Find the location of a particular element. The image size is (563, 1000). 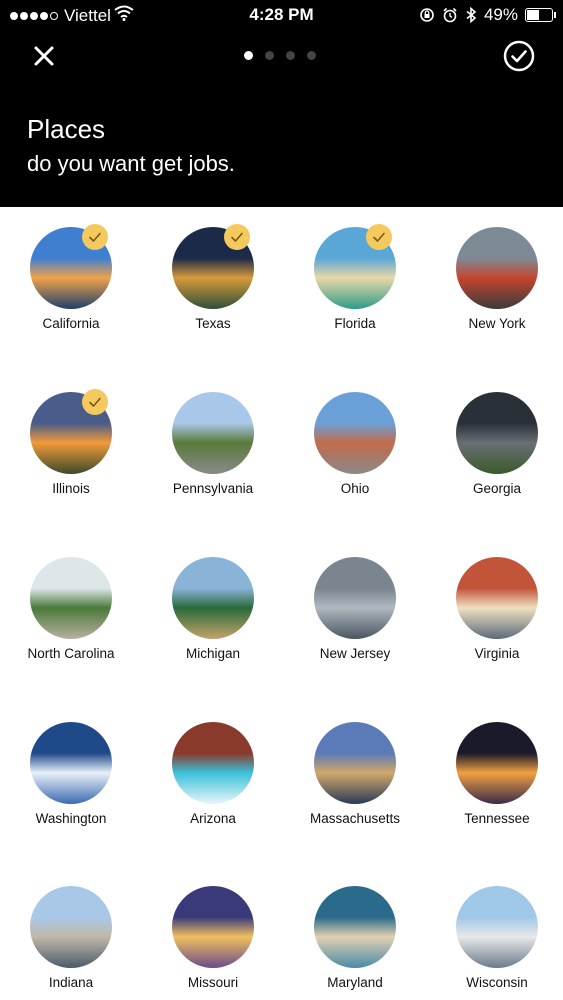

place-label: Arizona is located at coordinates (213, 818).